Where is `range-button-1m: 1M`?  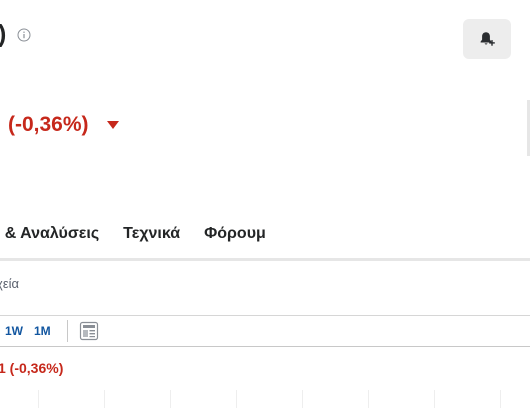 range-button-1m: 1M is located at coordinates (42, 331).